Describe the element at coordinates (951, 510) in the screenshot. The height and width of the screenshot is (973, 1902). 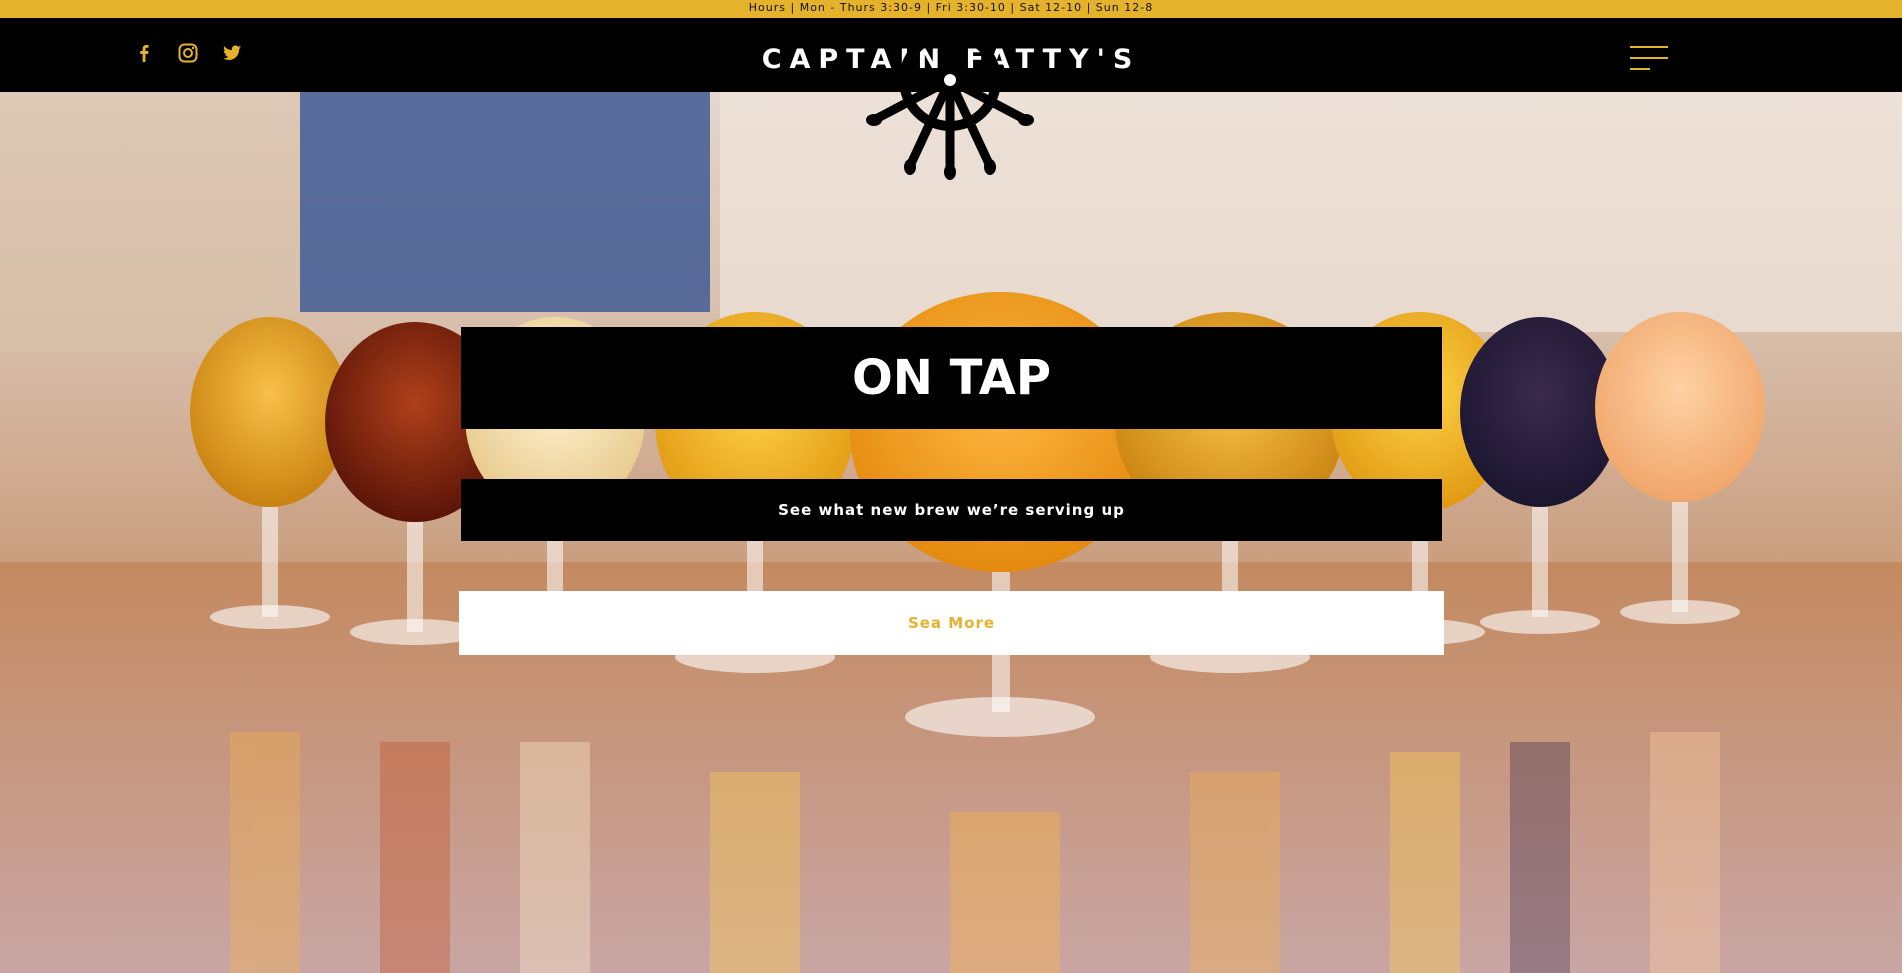
I see `on-tap-subtitle: See what new brew we’re serving up` at that location.